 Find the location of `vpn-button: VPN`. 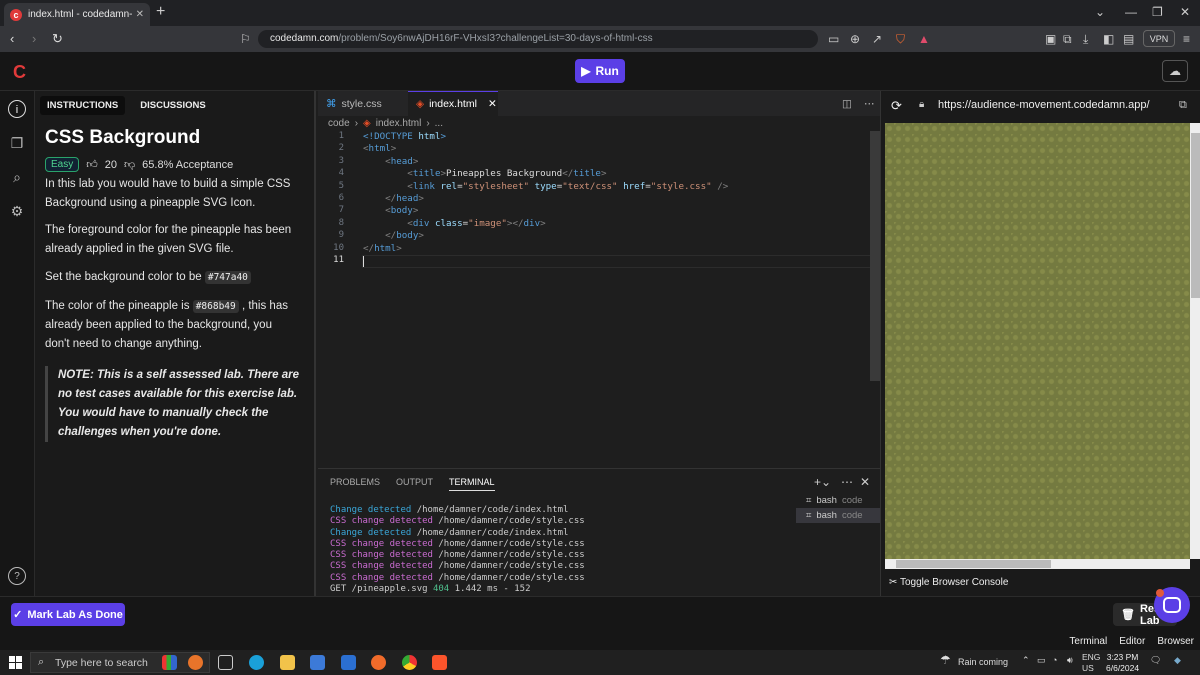

vpn-button: VPN is located at coordinates (1159, 38).